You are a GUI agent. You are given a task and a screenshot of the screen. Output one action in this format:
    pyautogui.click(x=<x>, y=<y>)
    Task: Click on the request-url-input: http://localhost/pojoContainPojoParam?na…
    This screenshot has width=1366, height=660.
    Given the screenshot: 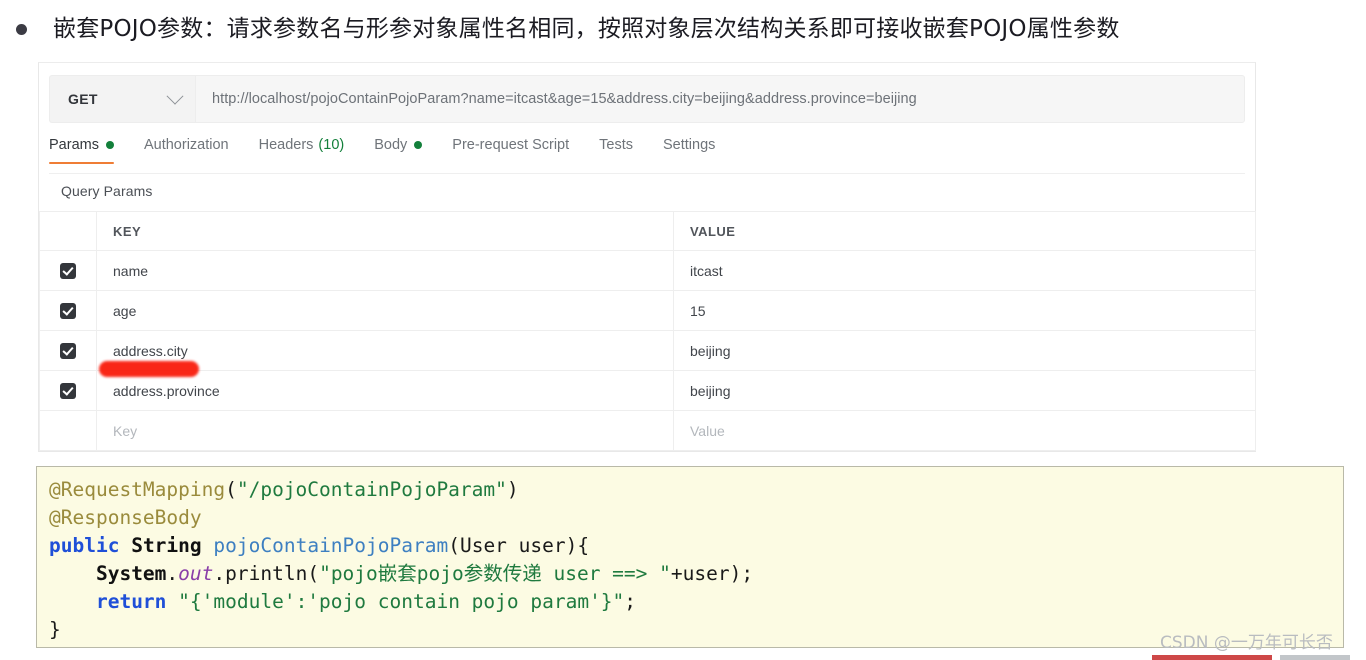 What is the action you would take?
    pyautogui.click(x=720, y=99)
    